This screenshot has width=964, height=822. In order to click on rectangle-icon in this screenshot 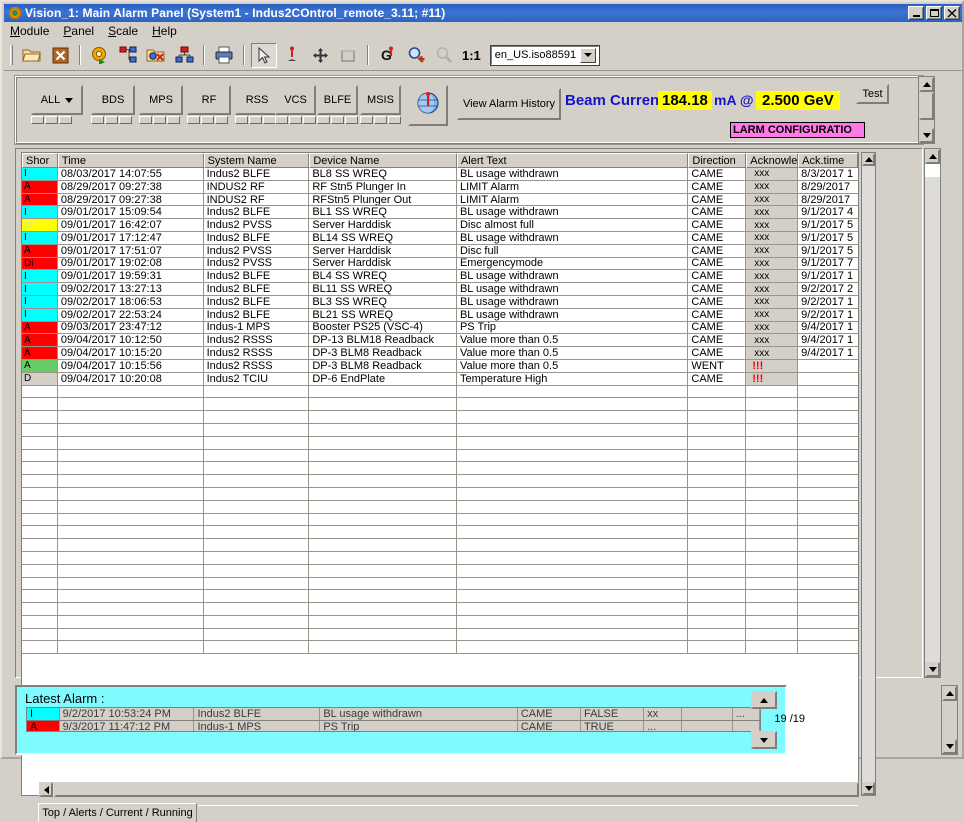, I will do `click(348, 55)`.